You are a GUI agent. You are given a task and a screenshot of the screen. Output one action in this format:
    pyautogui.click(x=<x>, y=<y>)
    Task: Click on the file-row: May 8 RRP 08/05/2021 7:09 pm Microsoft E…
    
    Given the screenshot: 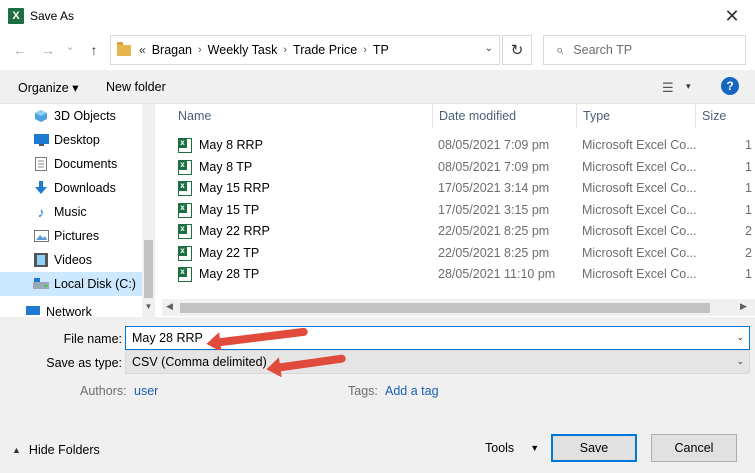 What is the action you would take?
    pyautogui.click(x=462, y=146)
    